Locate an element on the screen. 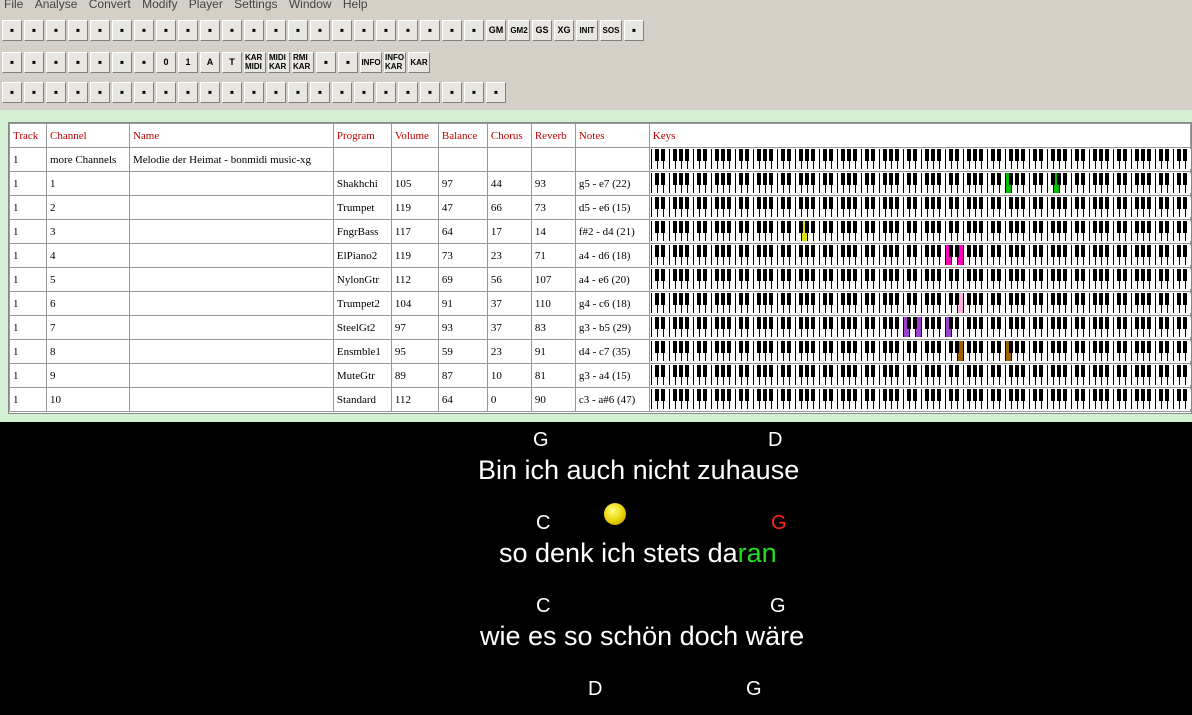 This screenshot has width=1192, height=715. levels-icon: ▪ is located at coordinates (188, 30).